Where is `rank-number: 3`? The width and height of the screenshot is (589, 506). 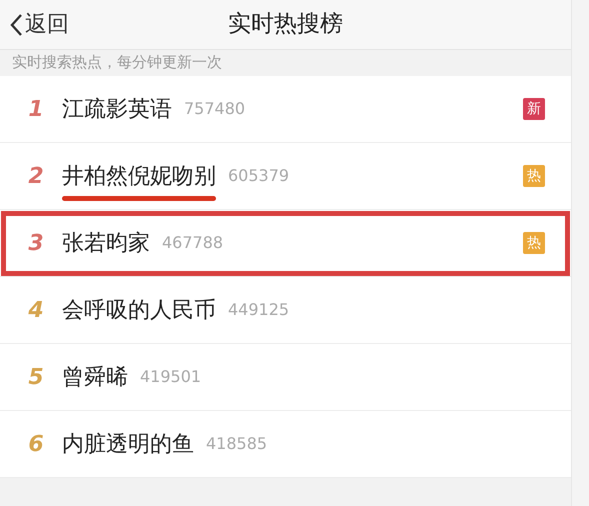
rank-number: 3 is located at coordinates (36, 244).